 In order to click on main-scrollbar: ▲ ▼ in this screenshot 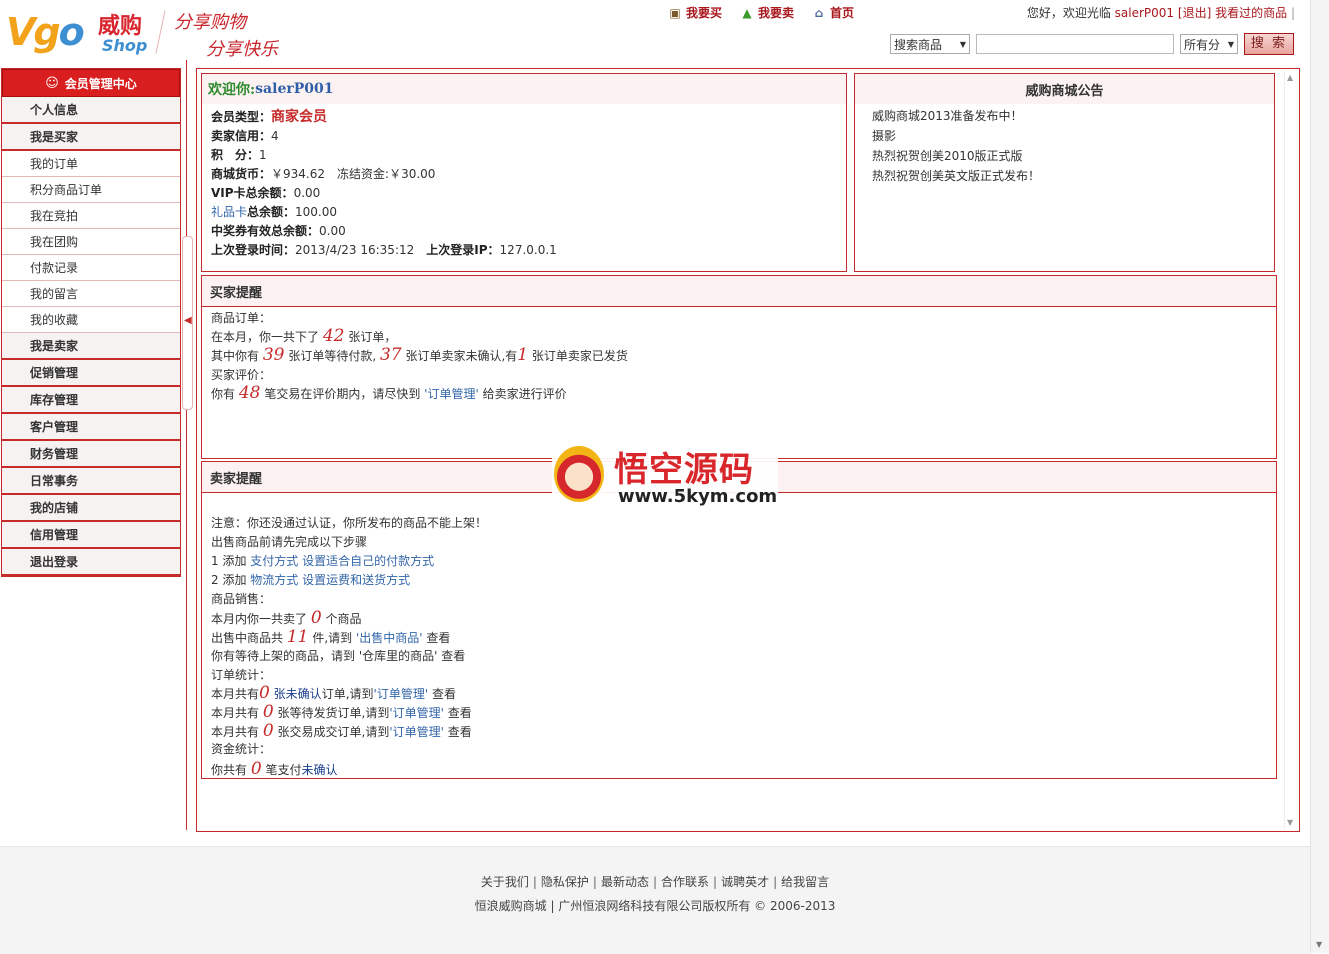, I will do `click(1290, 450)`.